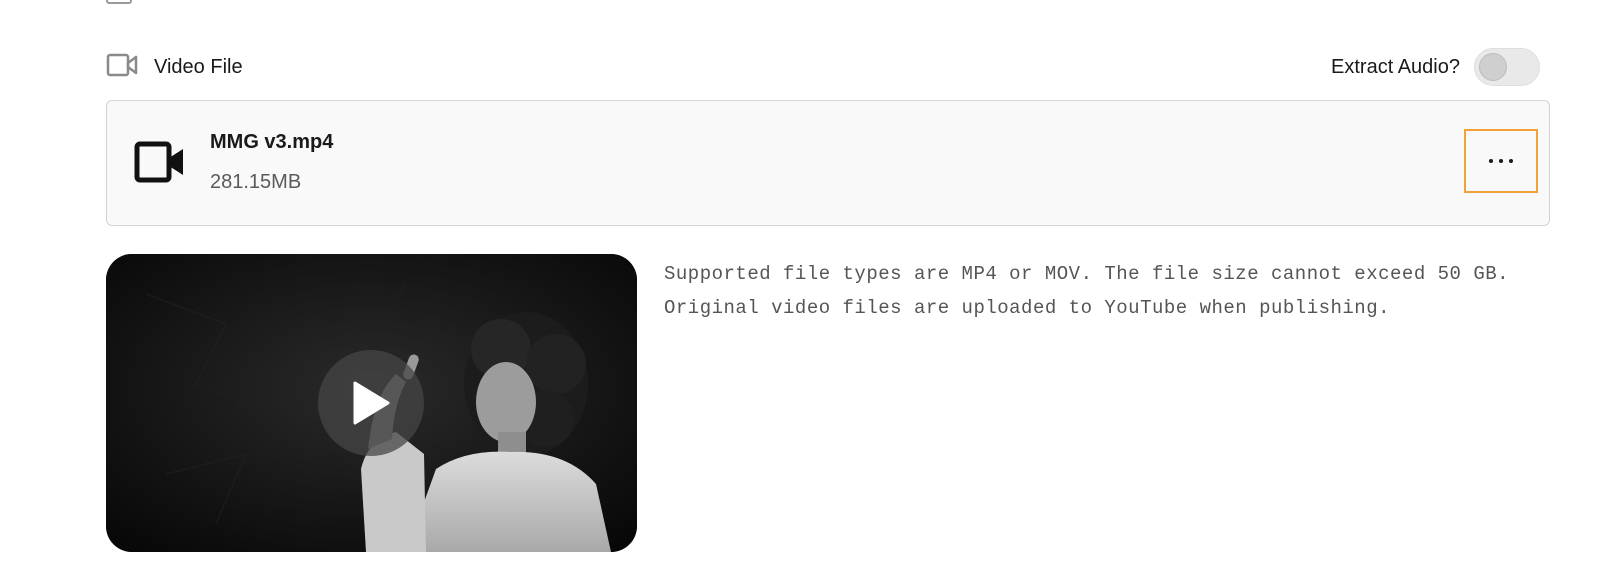  Describe the element at coordinates (122, 67) in the screenshot. I see `video-camera-outline-icon` at that location.